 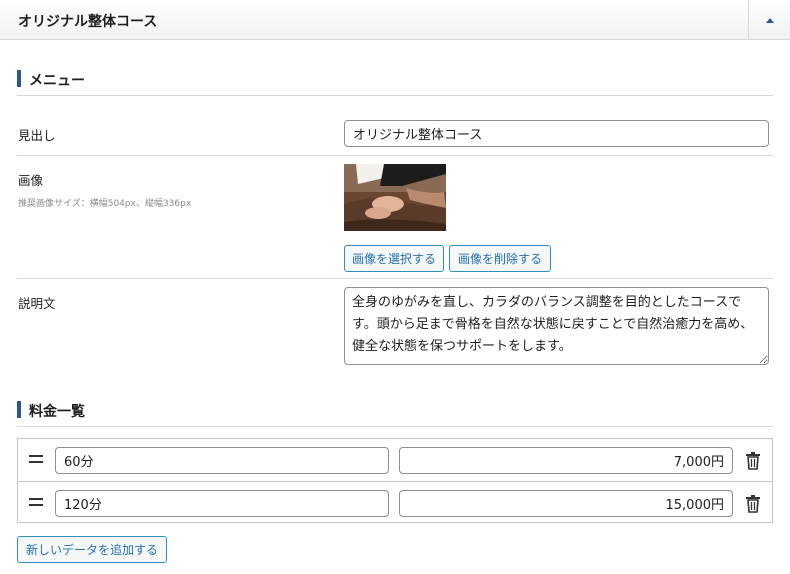 What do you see at coordinates (394, 258) in the screenshot?
I see `select-image-button: 画像を選択する` at bounding box center [394, 258].